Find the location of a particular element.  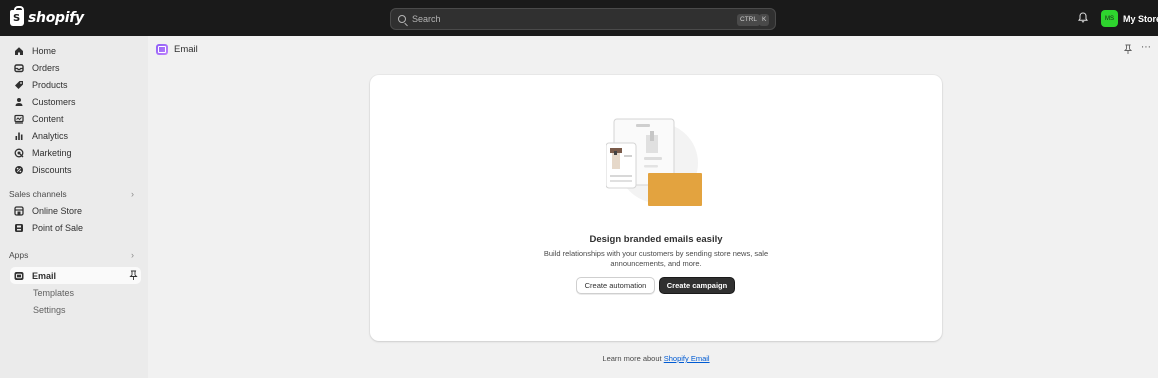

search-icon is located at coordinates (402, 19).